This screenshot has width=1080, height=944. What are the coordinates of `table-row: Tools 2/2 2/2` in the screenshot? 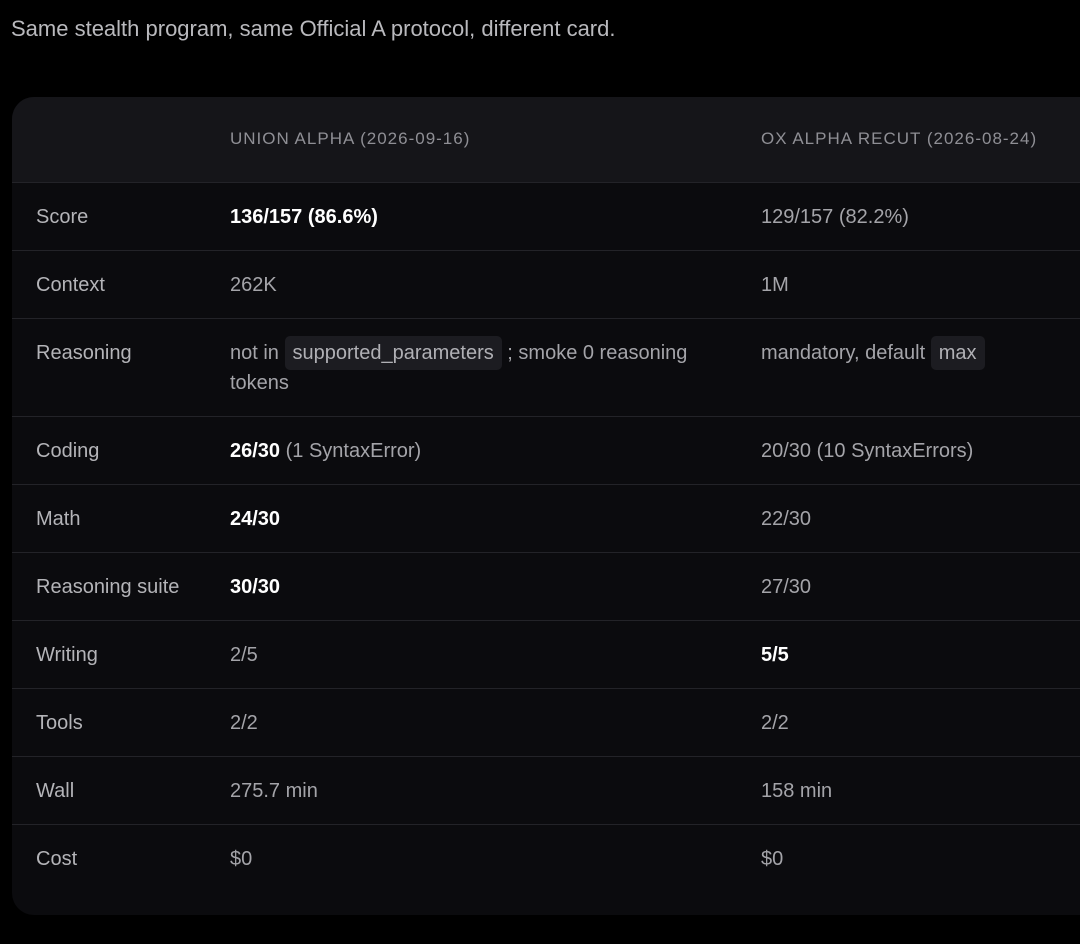 It's located at (546, 722).